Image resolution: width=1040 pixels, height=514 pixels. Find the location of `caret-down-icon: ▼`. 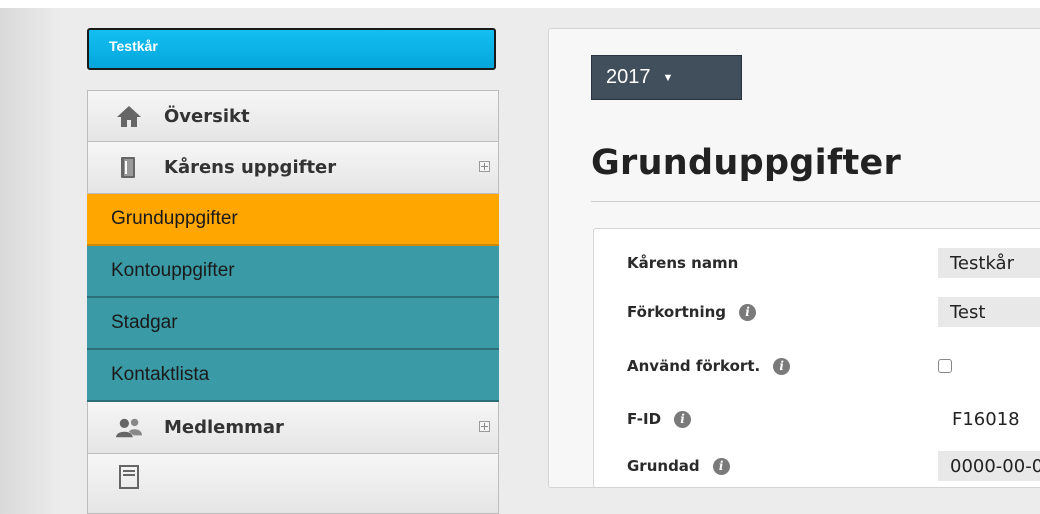

caret-down-icon: ▼ is located at coordinates (668, 77).